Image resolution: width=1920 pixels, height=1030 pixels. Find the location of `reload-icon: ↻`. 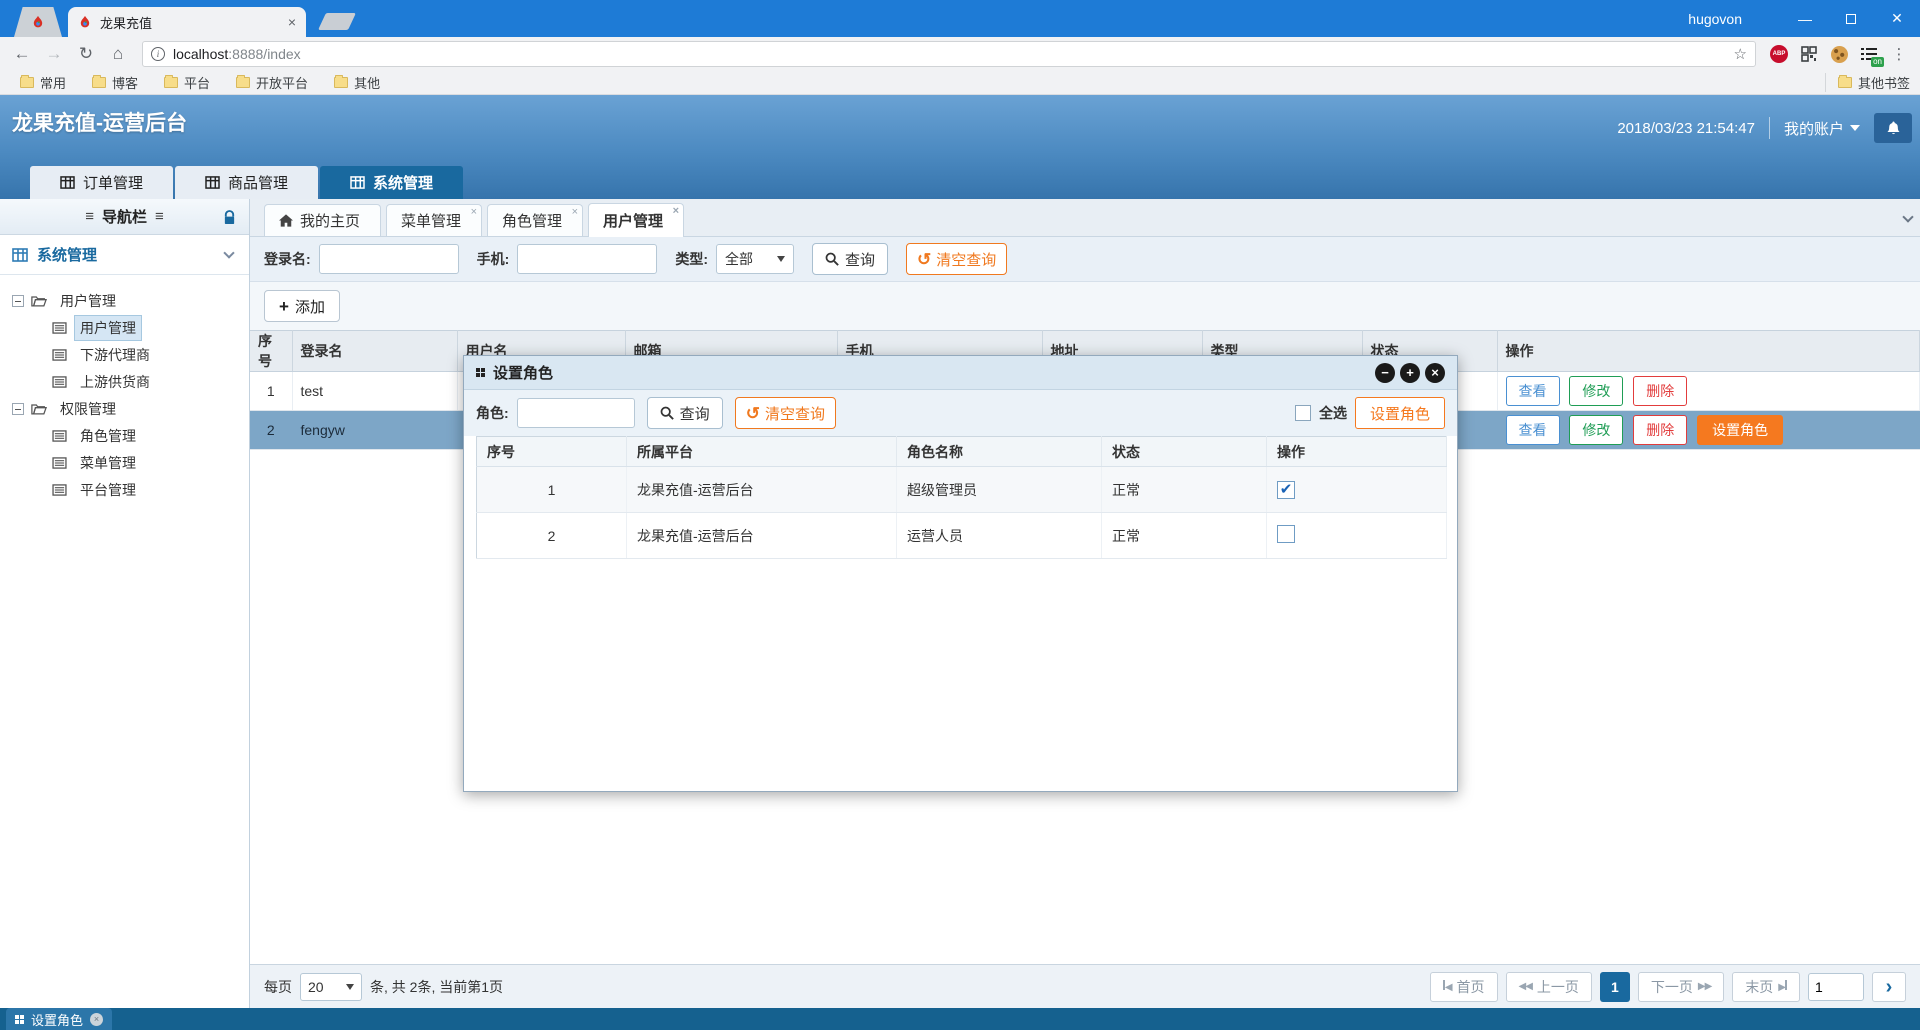

reload-icon: ↻ is located at coordinates (86, 54).